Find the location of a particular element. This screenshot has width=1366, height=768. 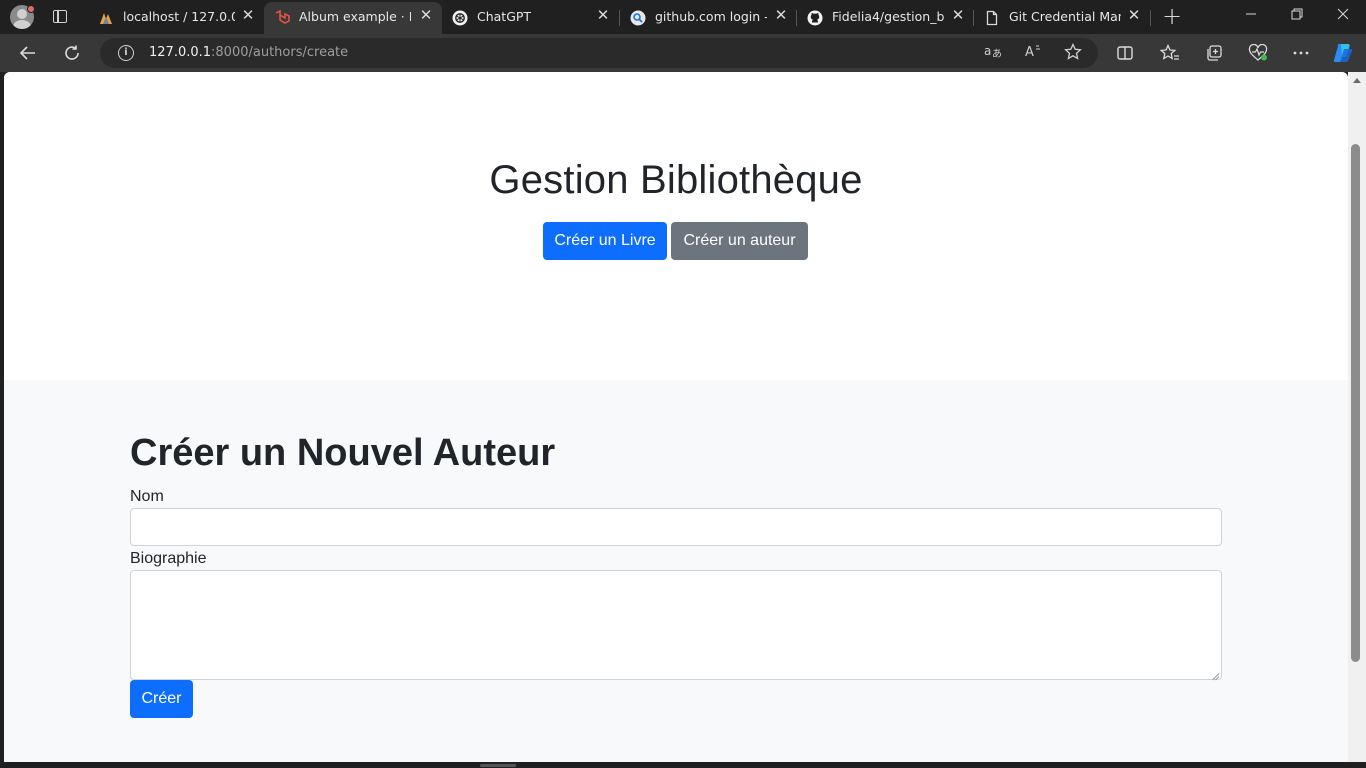

name-label: Nom is located at coordinates (147, 496).